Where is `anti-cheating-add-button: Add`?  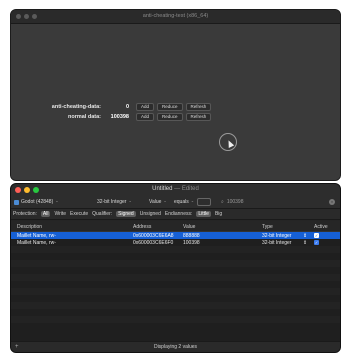 anti-cheating-add-button: Add is located at coordinates (145, 107).